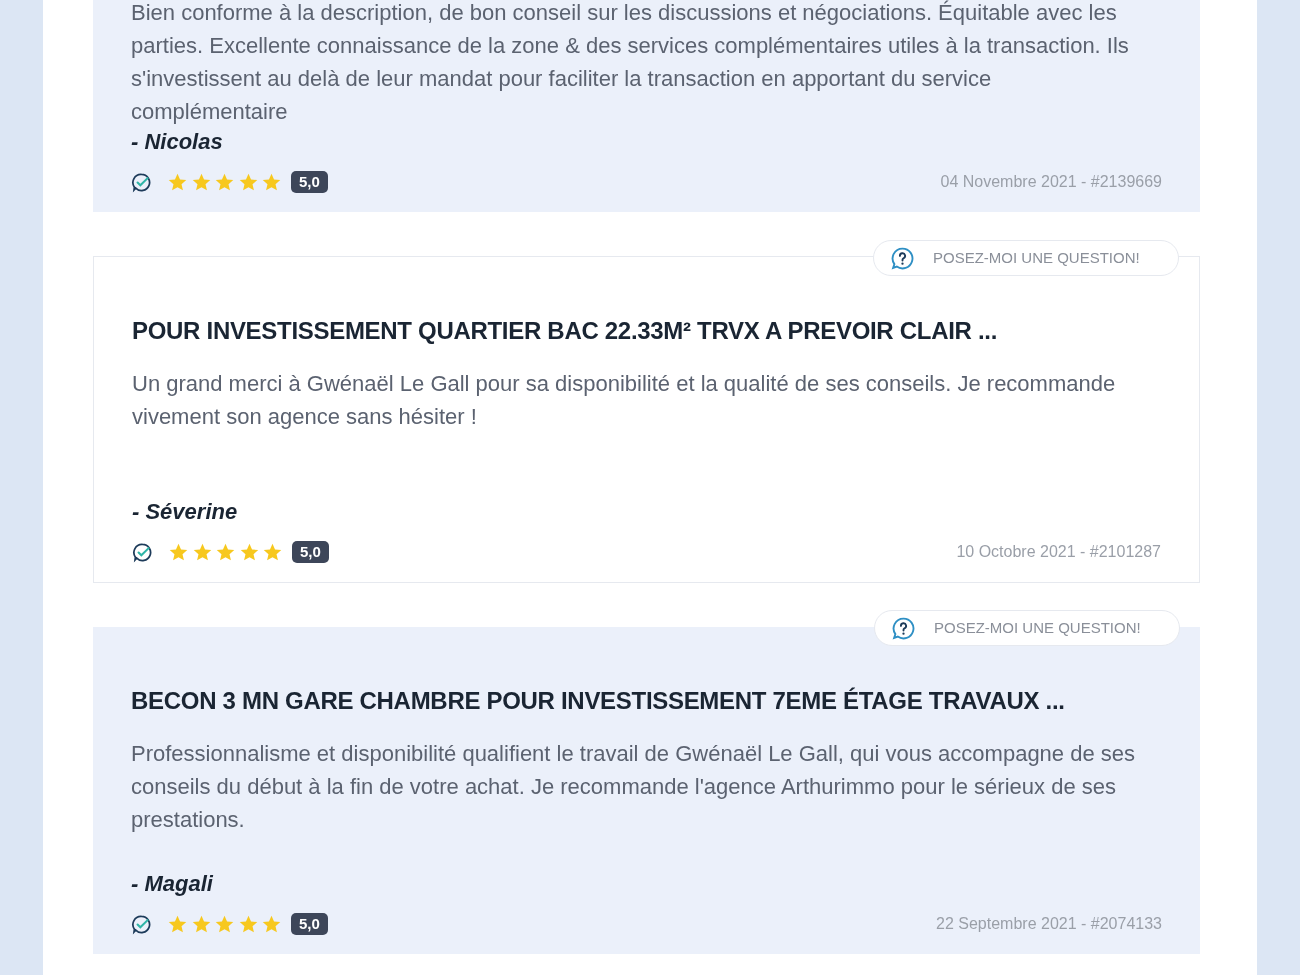 This screenshot has height=975, width=1300. What do you see at coordinates (630, 63) in the screenshot?
I see `review-text: Bien conforme à la description, de bon conseil sur les discussions et négociations. Équitable avec les parties. Excellente connaissance de la zone & des services complémentaires utiles à la transaction. Ils s'investissent au delà de leur mandat pour faciliter la transaction en apportant du service complémentaire` at bounding box center [630, 63].